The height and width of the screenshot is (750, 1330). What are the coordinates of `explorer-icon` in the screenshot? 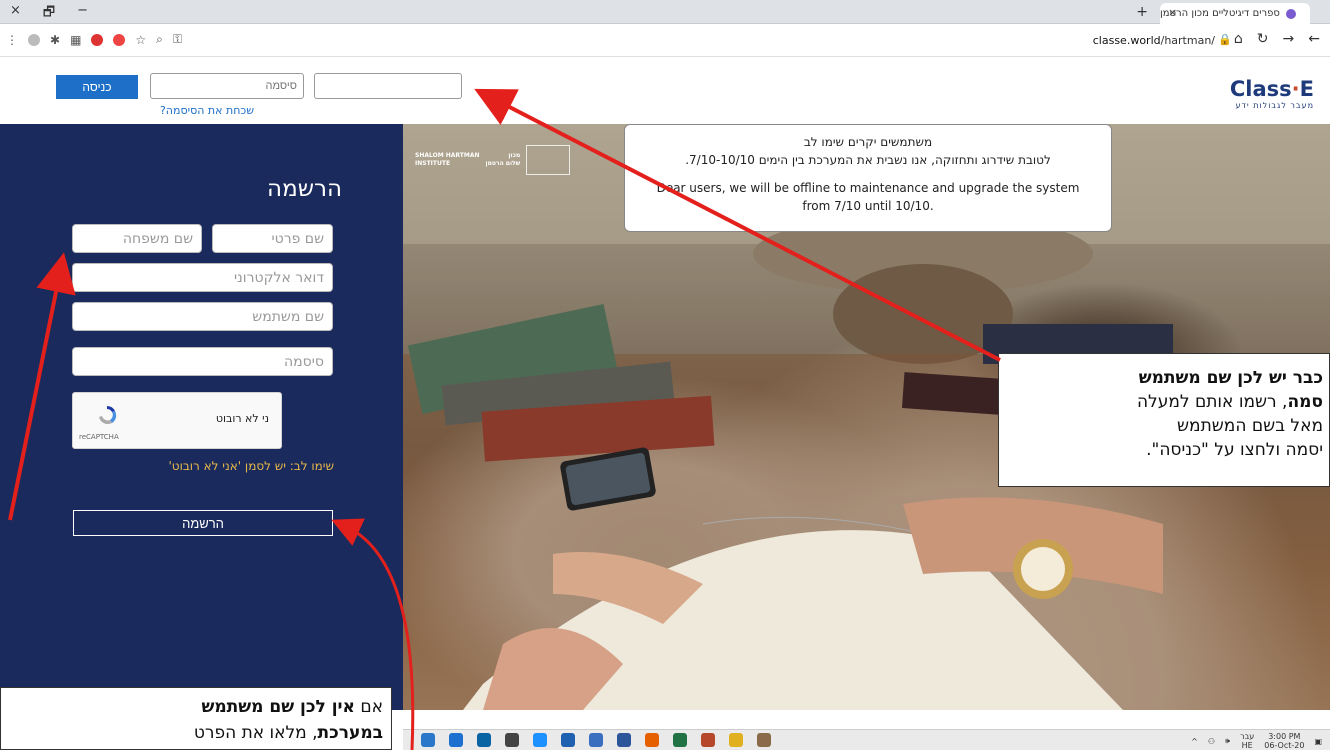 It's located at (596, 740).